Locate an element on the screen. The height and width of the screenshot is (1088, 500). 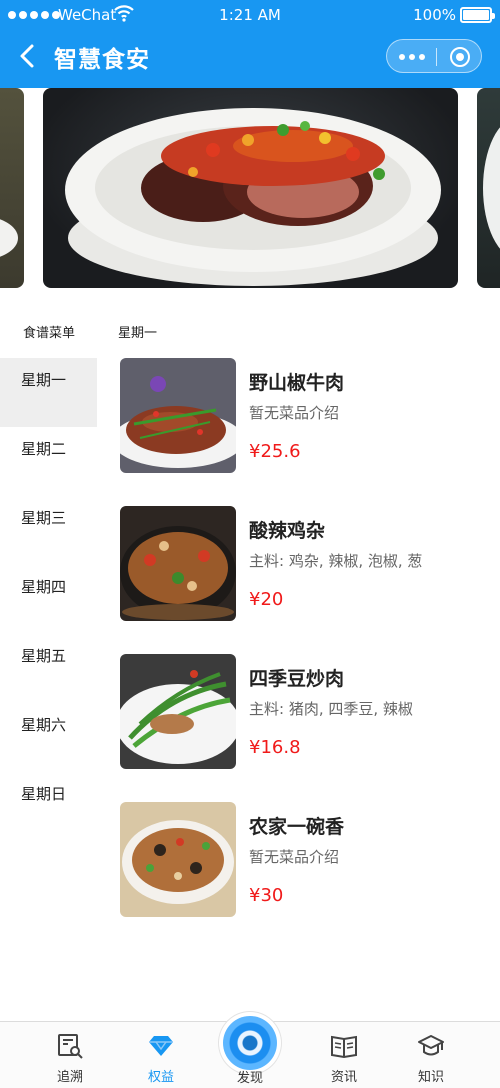
trace-icon is located at coordinates (70, 1046).